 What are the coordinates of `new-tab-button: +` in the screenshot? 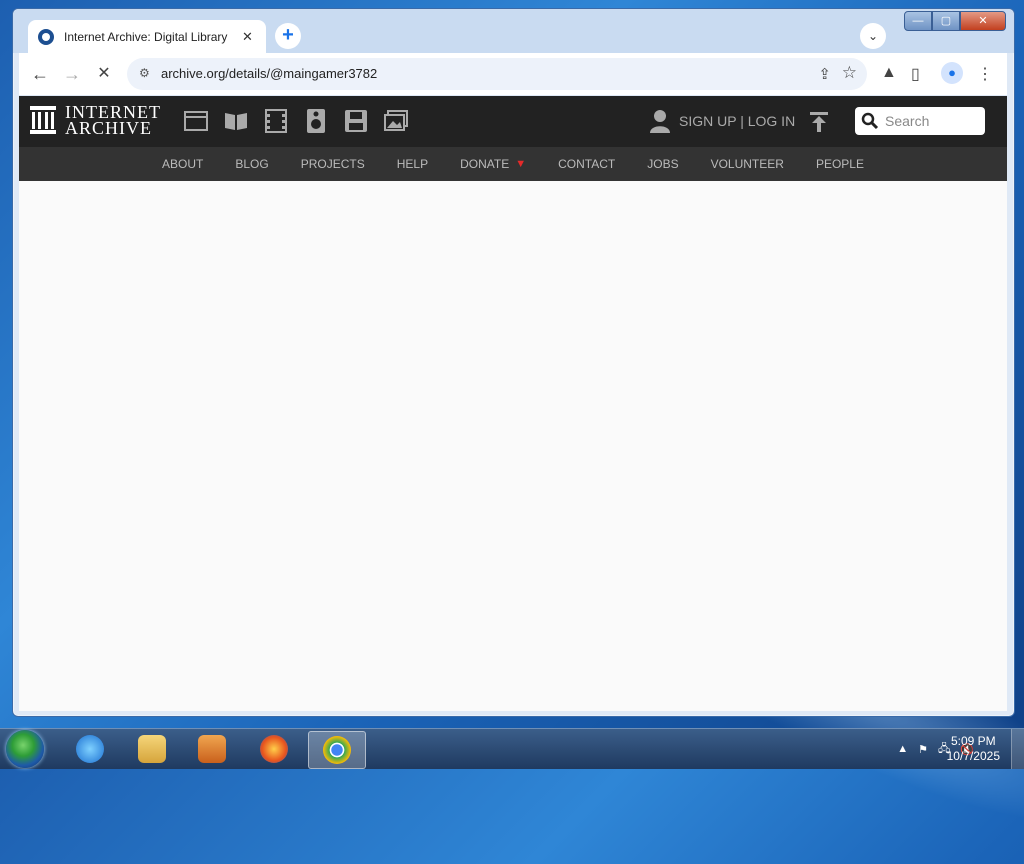 It's located at (288, 36).